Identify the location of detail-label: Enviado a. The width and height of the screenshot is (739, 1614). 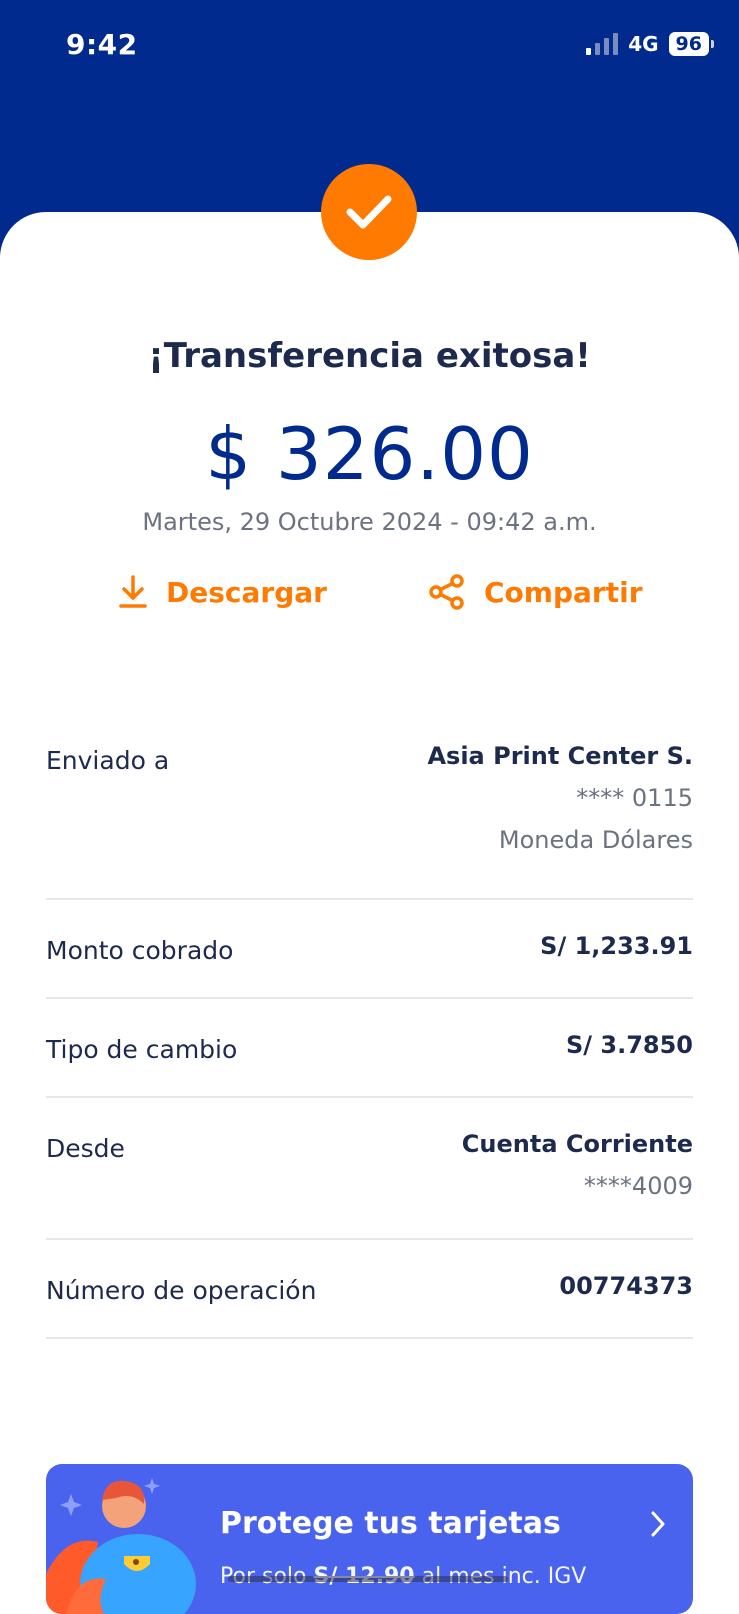
(108, 760).